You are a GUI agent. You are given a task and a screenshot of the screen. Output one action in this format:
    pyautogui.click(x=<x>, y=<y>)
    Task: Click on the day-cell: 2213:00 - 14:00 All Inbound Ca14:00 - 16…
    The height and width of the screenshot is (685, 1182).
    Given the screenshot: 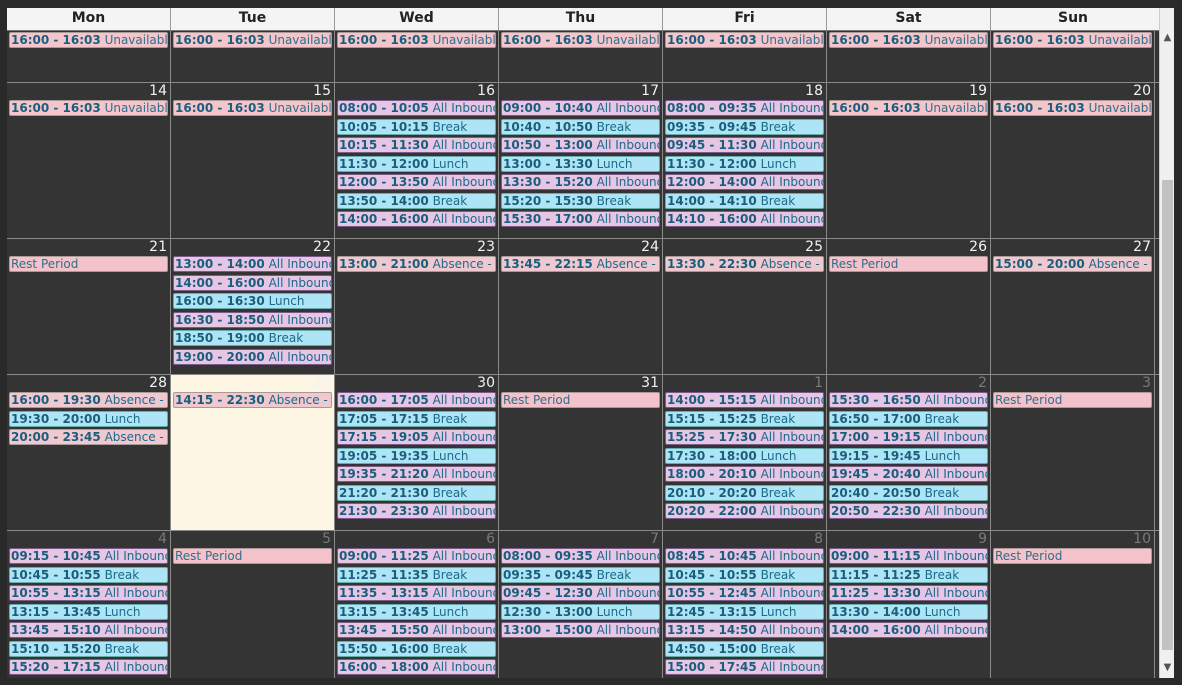 What is the action you would take?
    pyautogui.click(x=253, y=306)
    